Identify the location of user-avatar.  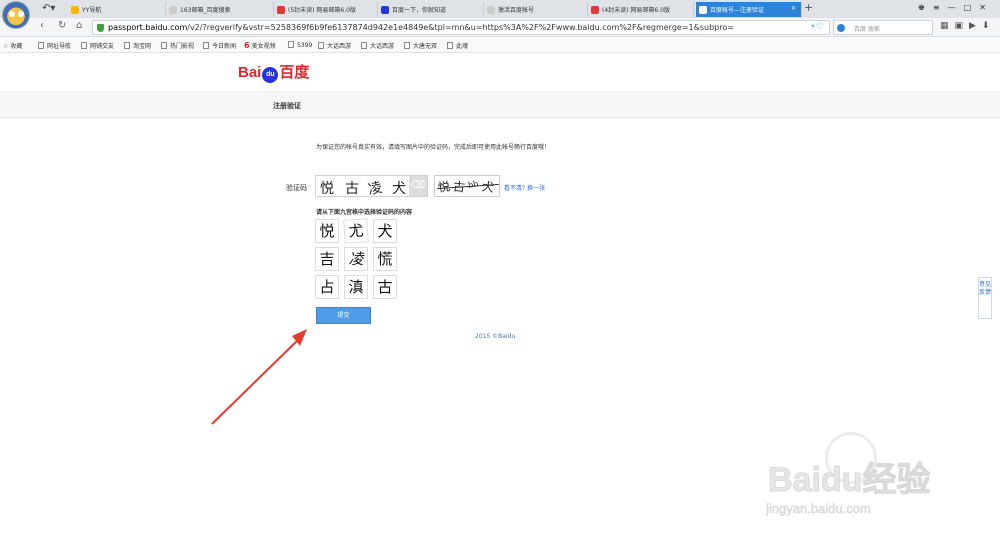
(16, 15).